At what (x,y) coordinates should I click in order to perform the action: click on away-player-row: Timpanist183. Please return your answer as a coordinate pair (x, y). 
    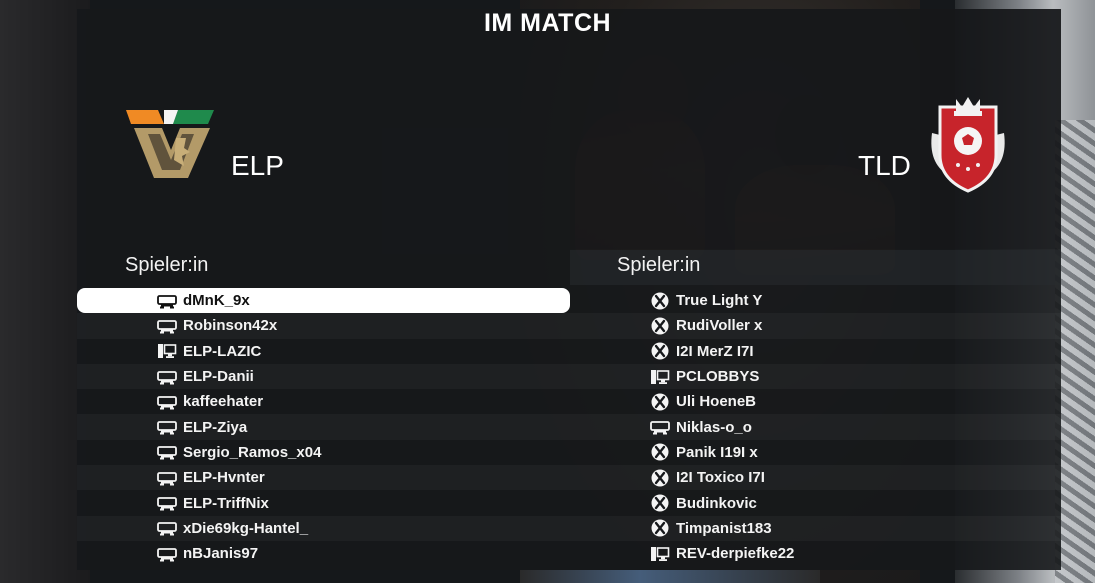
    Looking at the image, I should click on (815, 528).